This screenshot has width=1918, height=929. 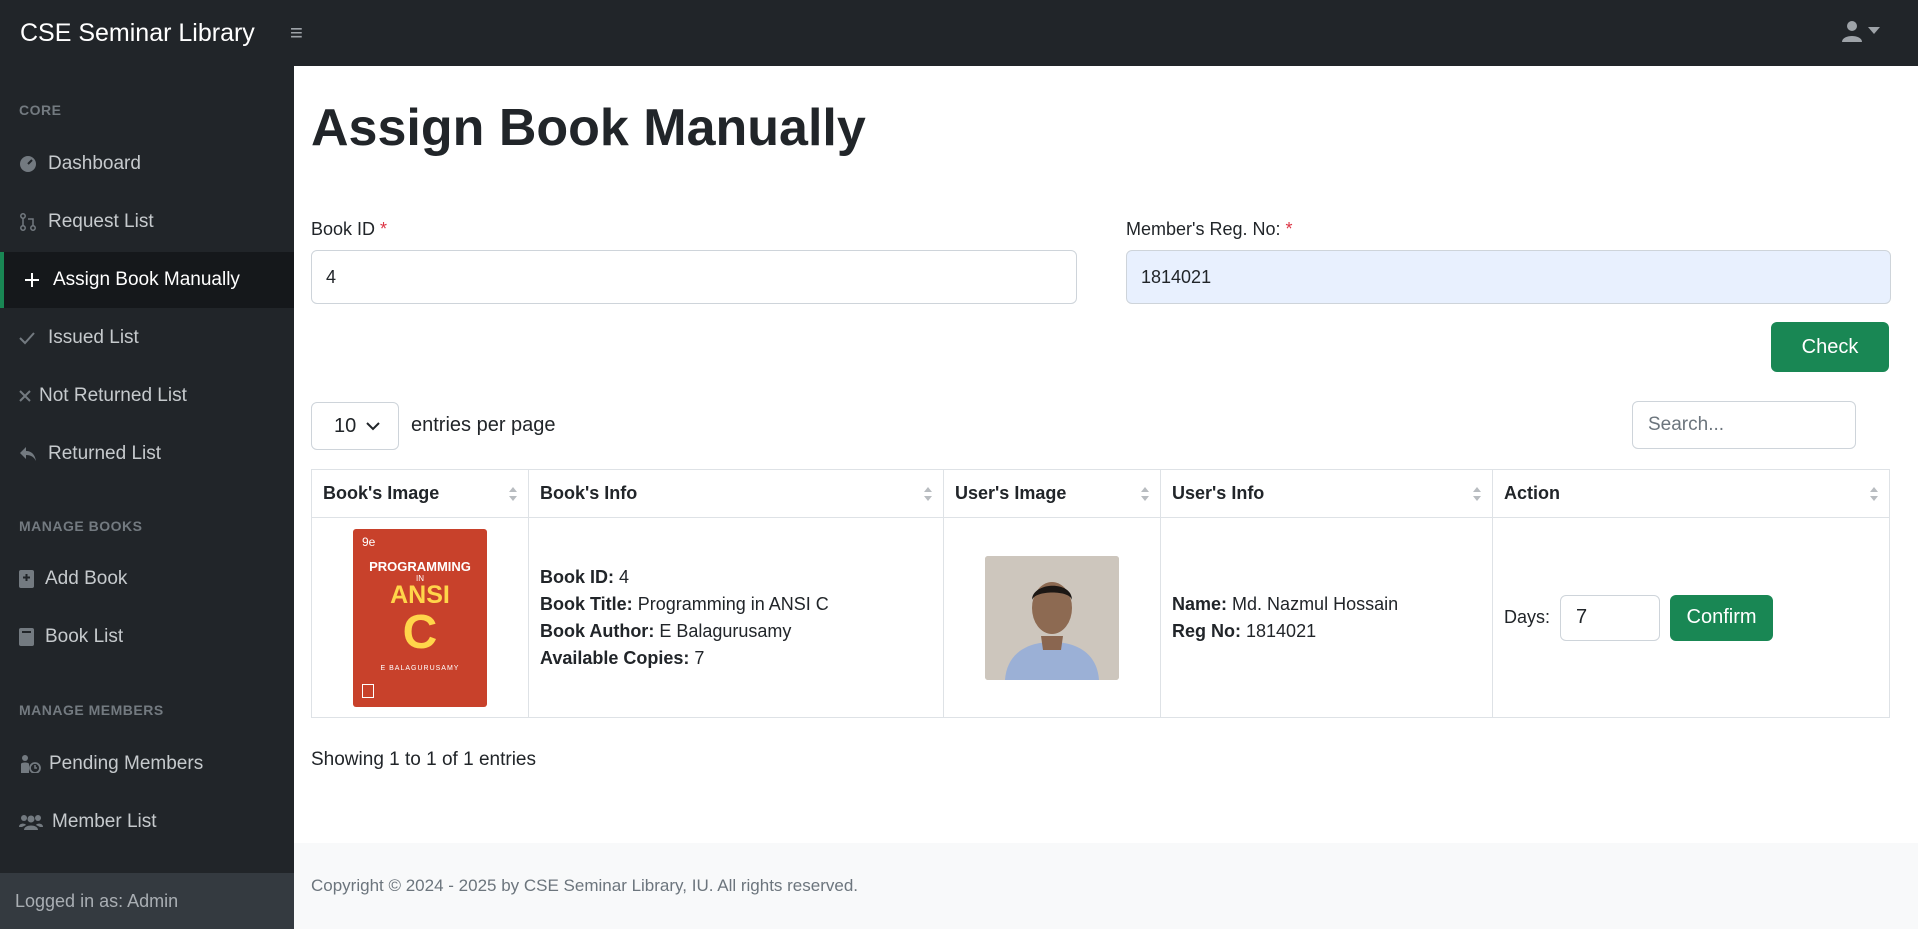 What do you see at coordinates (1206, 630) in the screenshot?
I see `user-reg-key: Reg No:` at bounding box center [1206, 630].